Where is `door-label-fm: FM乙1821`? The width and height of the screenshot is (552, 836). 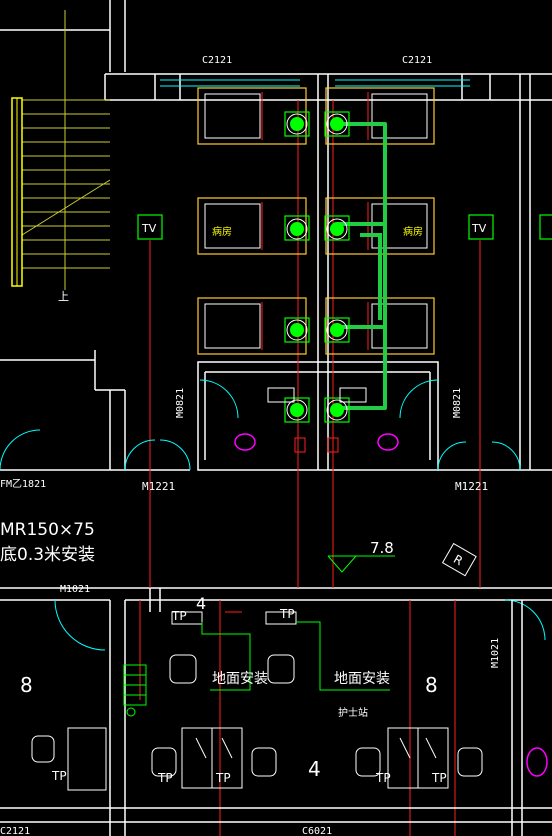
door-label-fm: FM乙1821 is located at coordinates (23, 484).